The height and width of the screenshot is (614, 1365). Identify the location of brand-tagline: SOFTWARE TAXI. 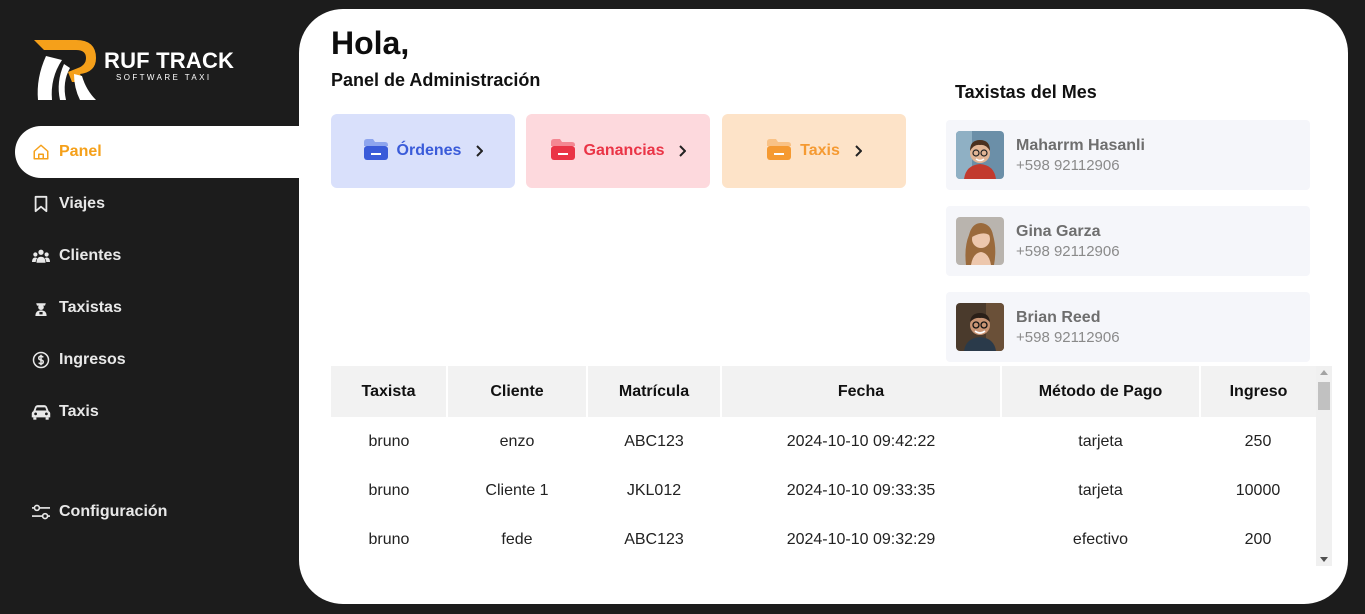
(164, 77).